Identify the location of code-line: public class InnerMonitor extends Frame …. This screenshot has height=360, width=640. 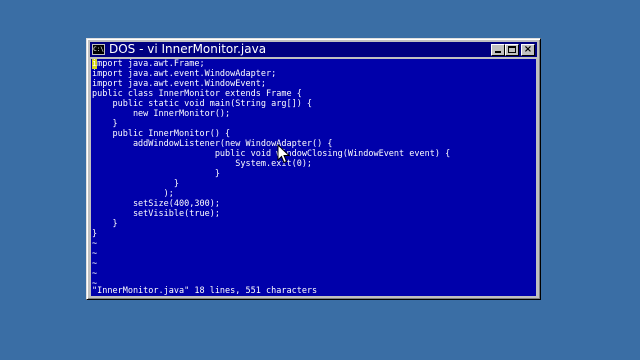
(197, 94).